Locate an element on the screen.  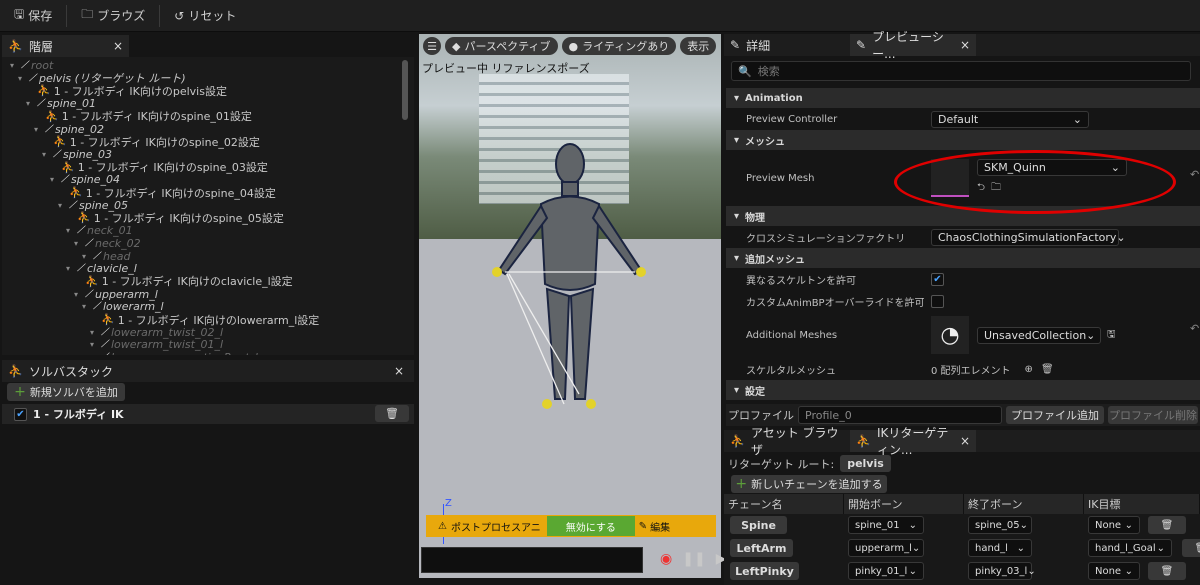
header-start-bone: 開始ボーン is located at coordinates (904, 504).